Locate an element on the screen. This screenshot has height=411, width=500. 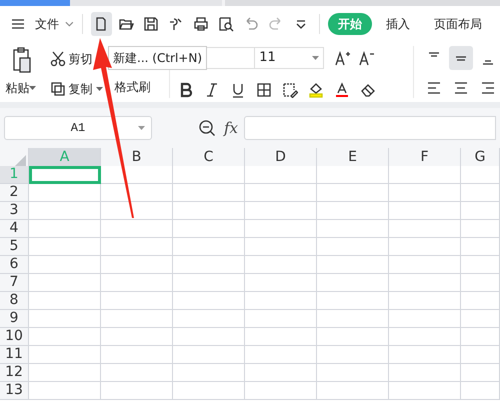
ribbon-tab: 页面布局 is located at coordinates (458, 24).